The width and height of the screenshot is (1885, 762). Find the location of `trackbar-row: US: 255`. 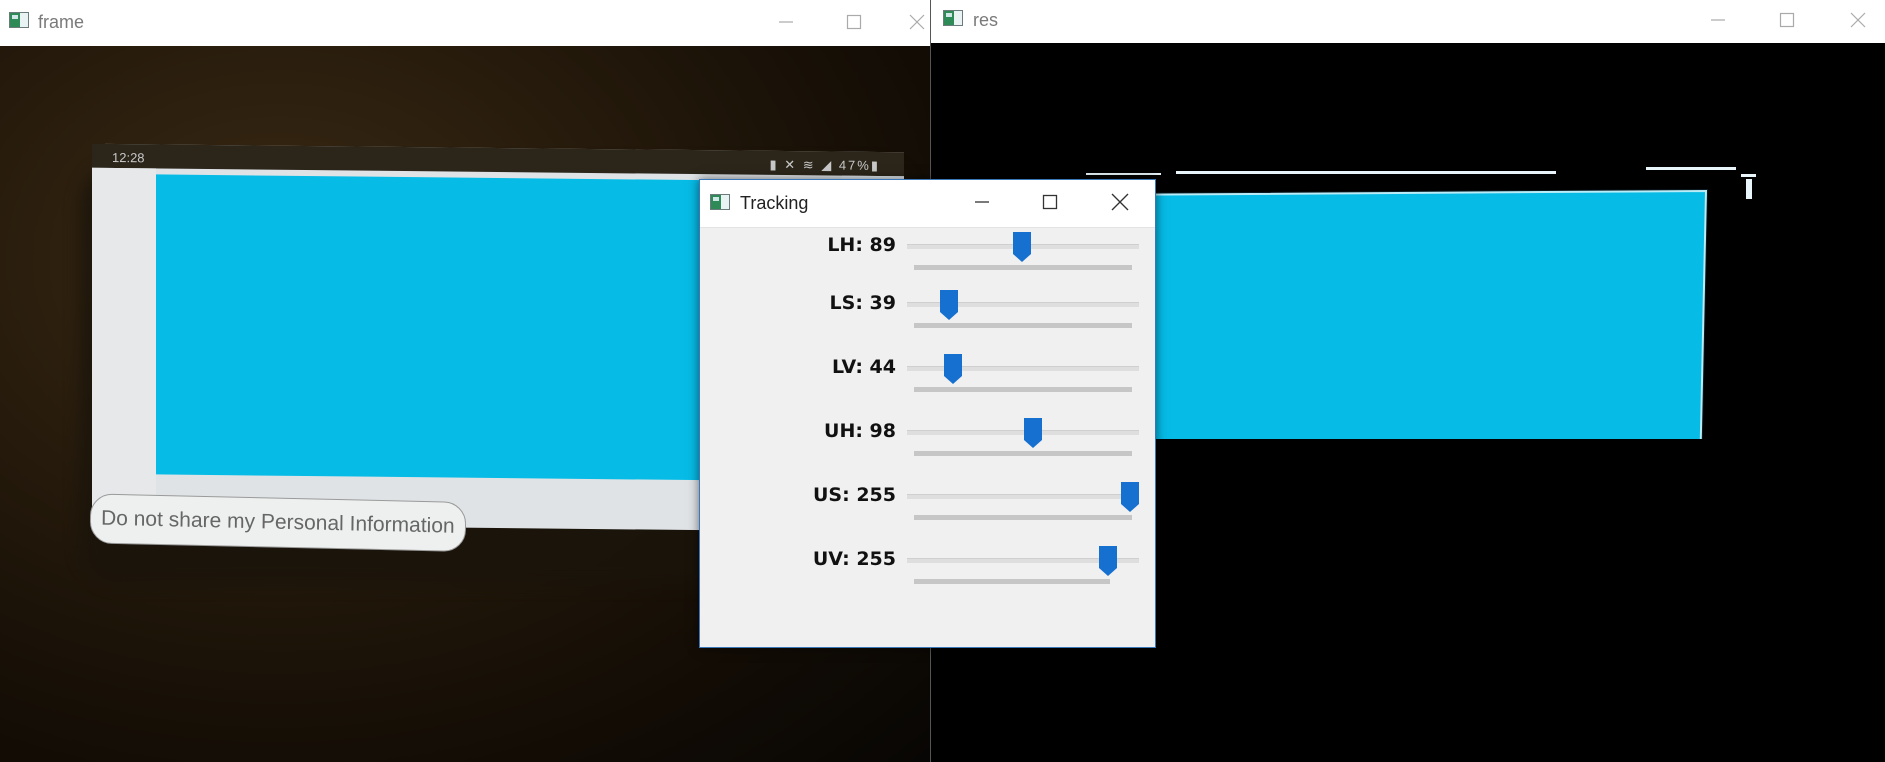

trackbar-row: US: 255 is located at coordinates (927, 508).